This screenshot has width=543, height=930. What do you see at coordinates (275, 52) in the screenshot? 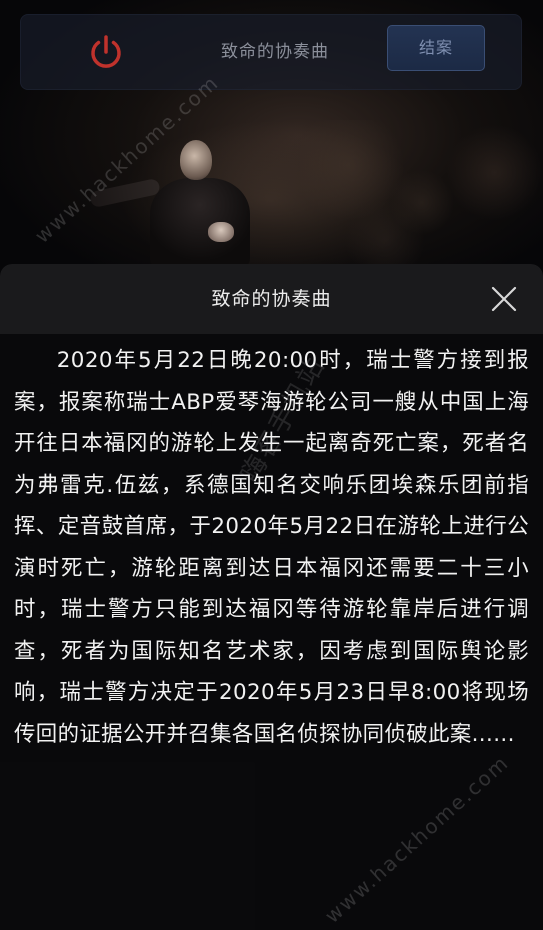
I see `case-title: 致命的协奏曲` at bounding box center [275, 52].